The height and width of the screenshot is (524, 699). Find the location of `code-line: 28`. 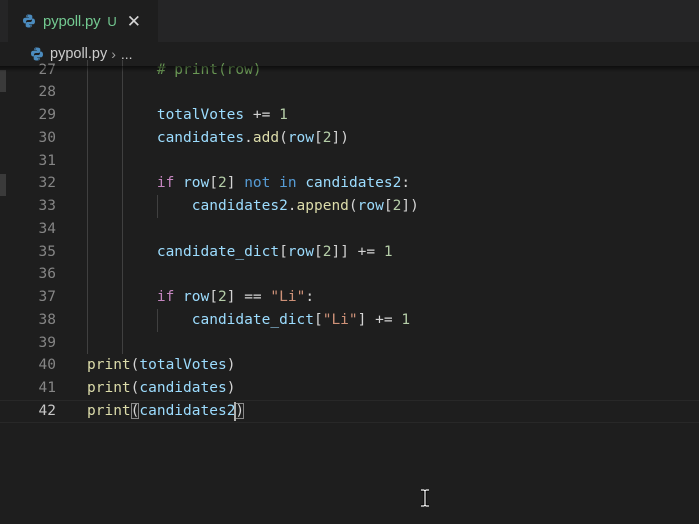

code-line: 28 is located at coordinates (349, 92).